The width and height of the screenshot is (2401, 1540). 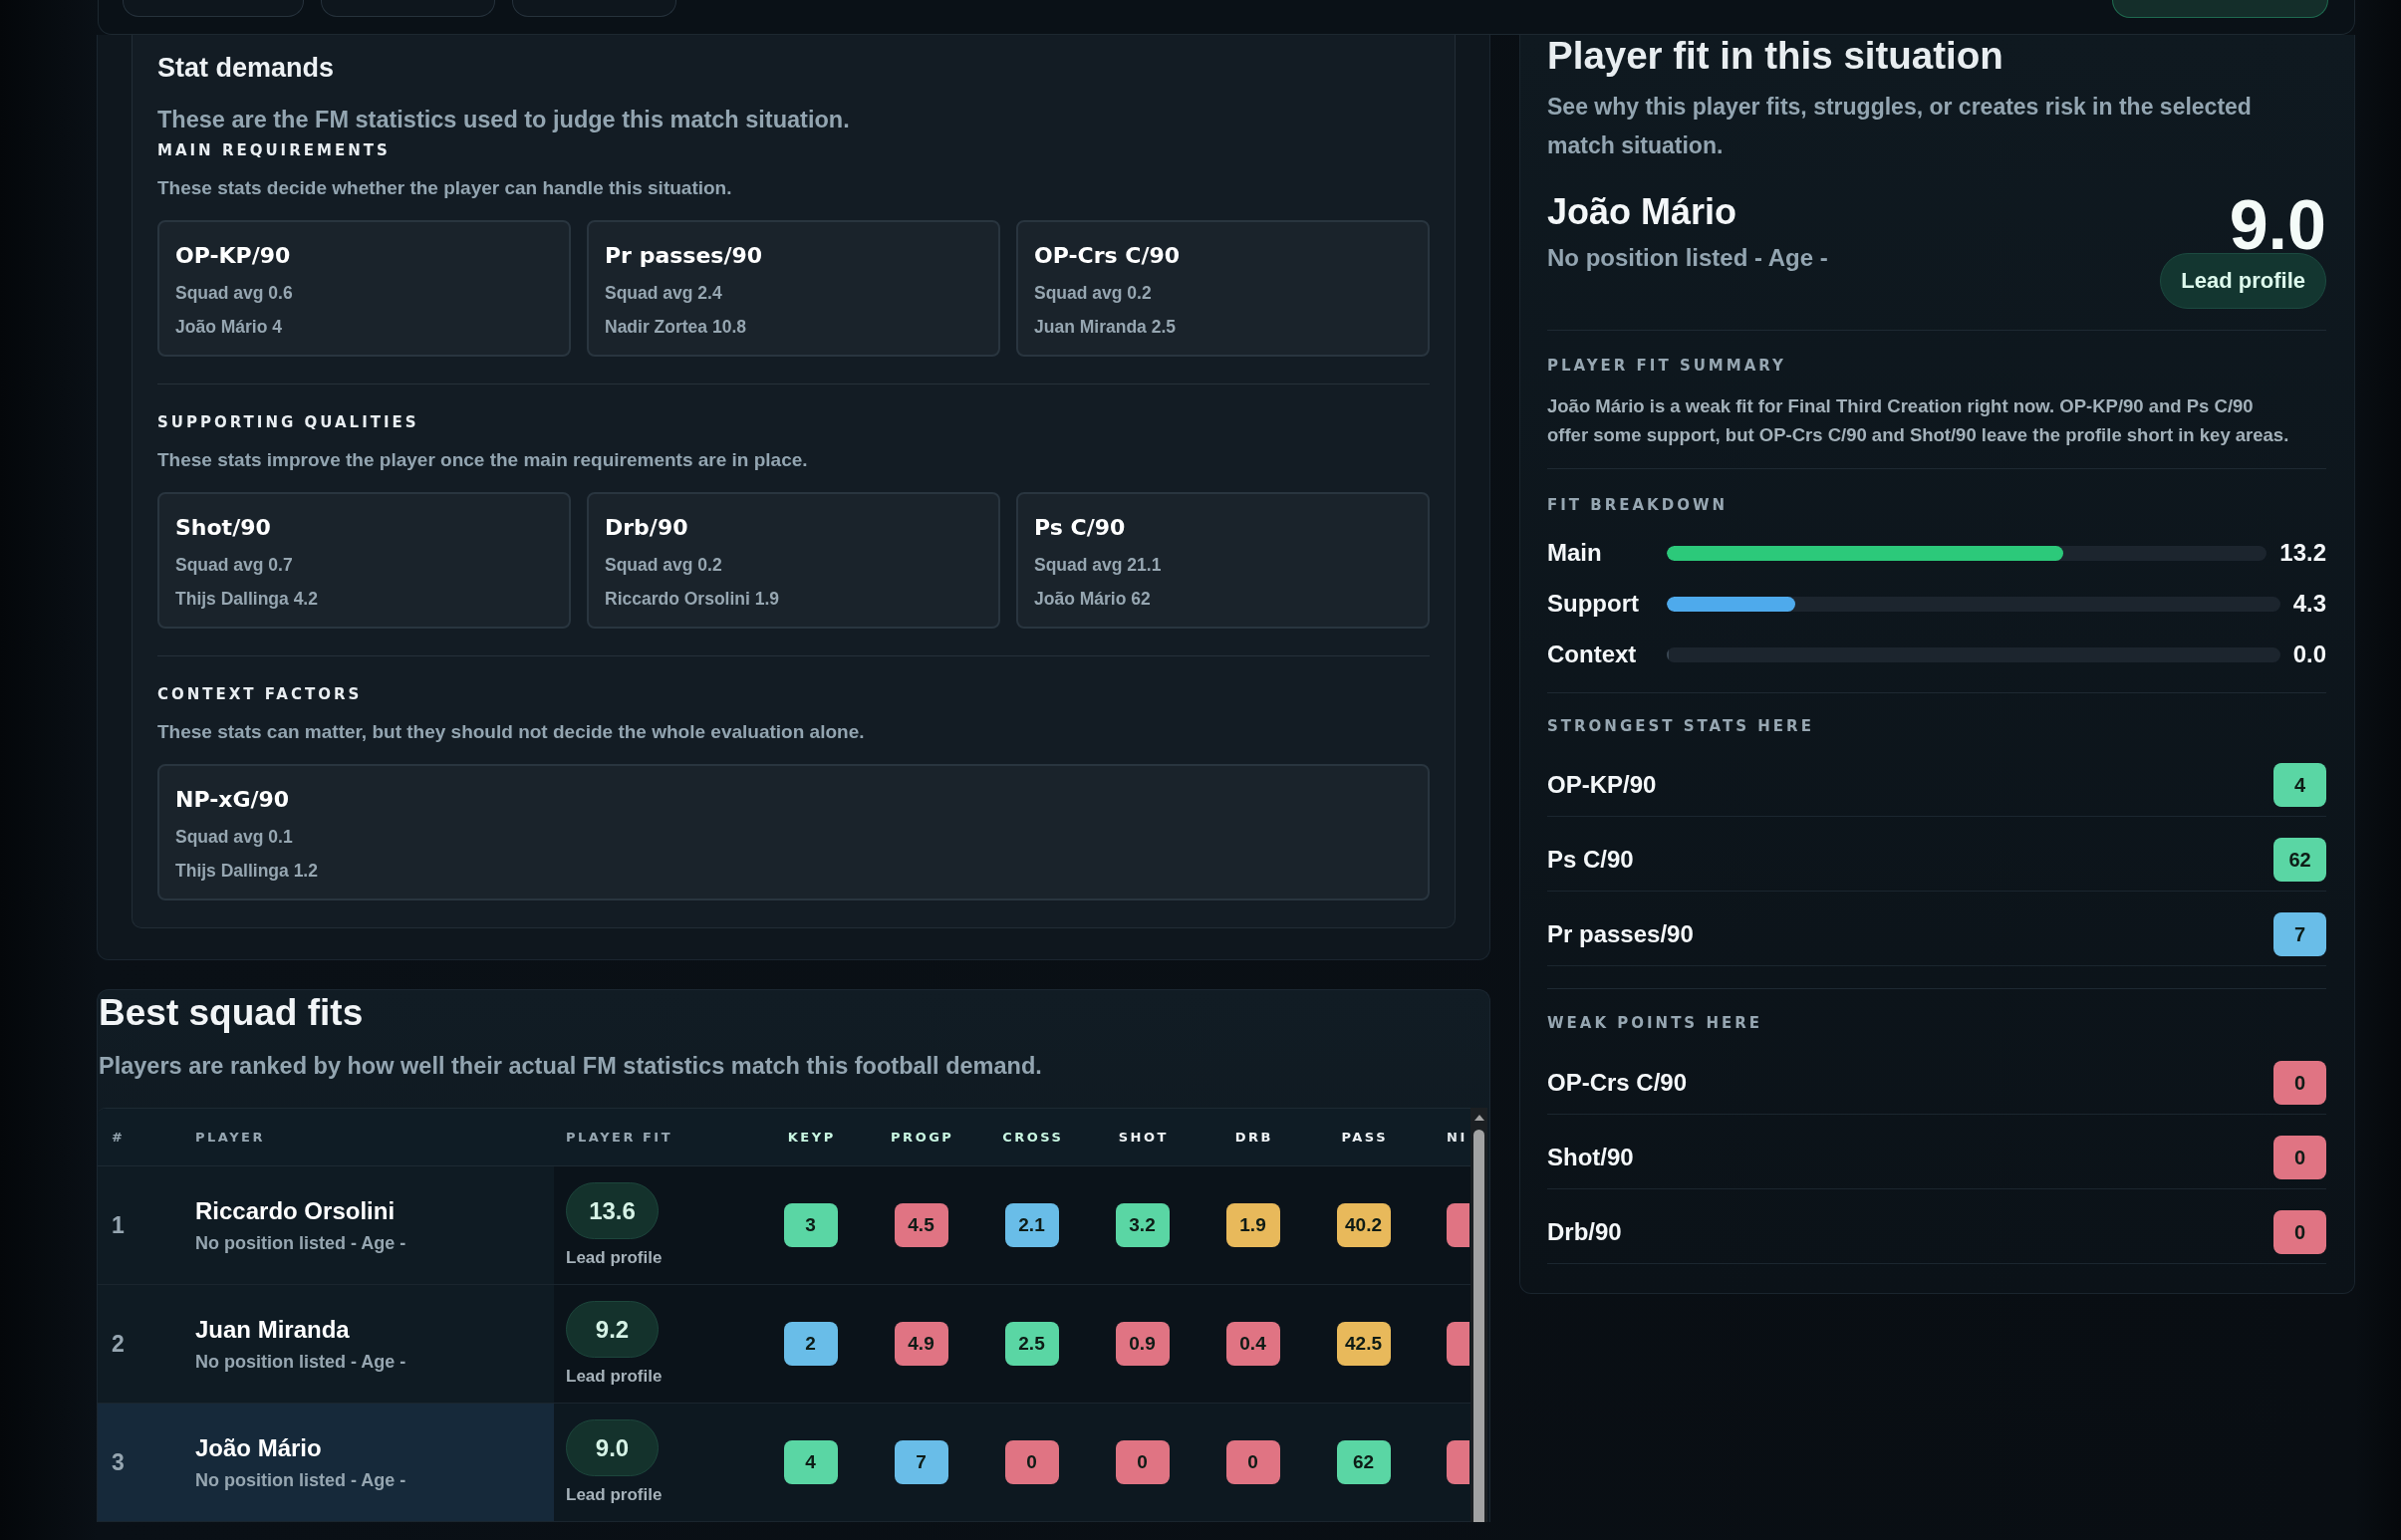 What do you see at coordinates (1444, 1137) in the screenshot?
I see `column-header: NI` at bounding box center [1444, 1137].